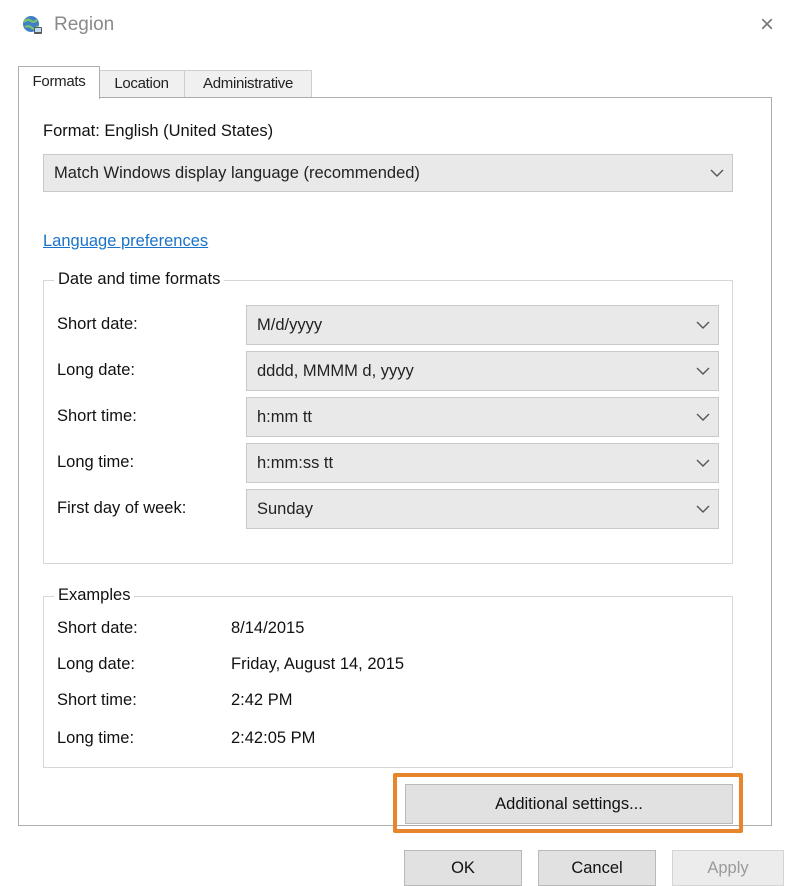 This screenshot has height=886, width=788. Describe the element at coordinates (96, 370) in the screenshot. I see `long-date-label: Long date:` at that location.